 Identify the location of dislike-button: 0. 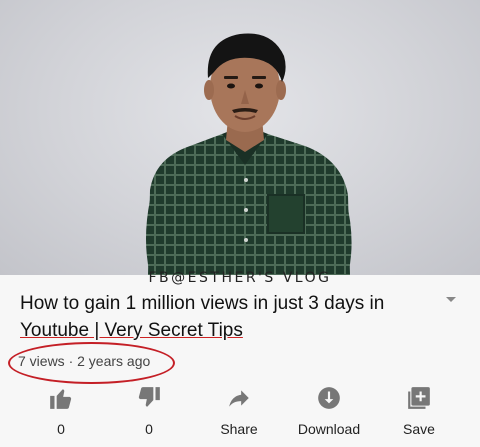
(149, 411).